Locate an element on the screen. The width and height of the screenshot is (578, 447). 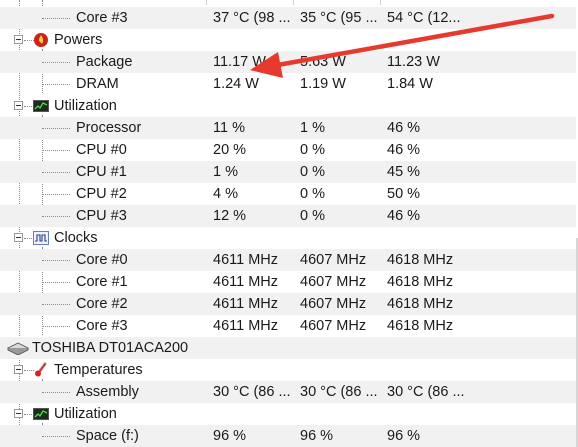
sensor-value: 20 % is located at coordinates (230, 150).